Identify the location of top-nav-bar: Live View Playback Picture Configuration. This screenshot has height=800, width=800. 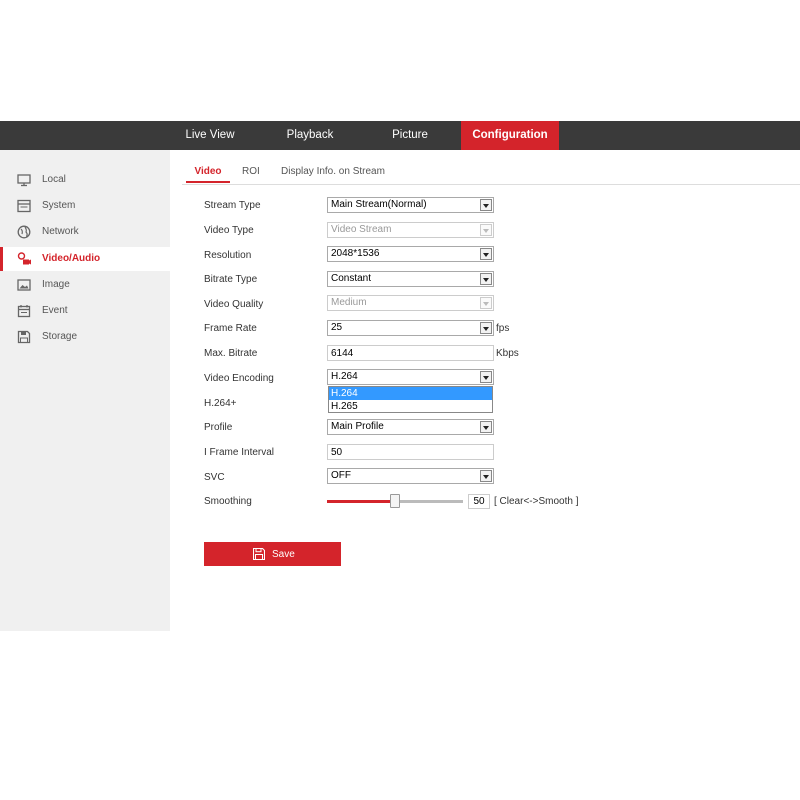
(400, 135).